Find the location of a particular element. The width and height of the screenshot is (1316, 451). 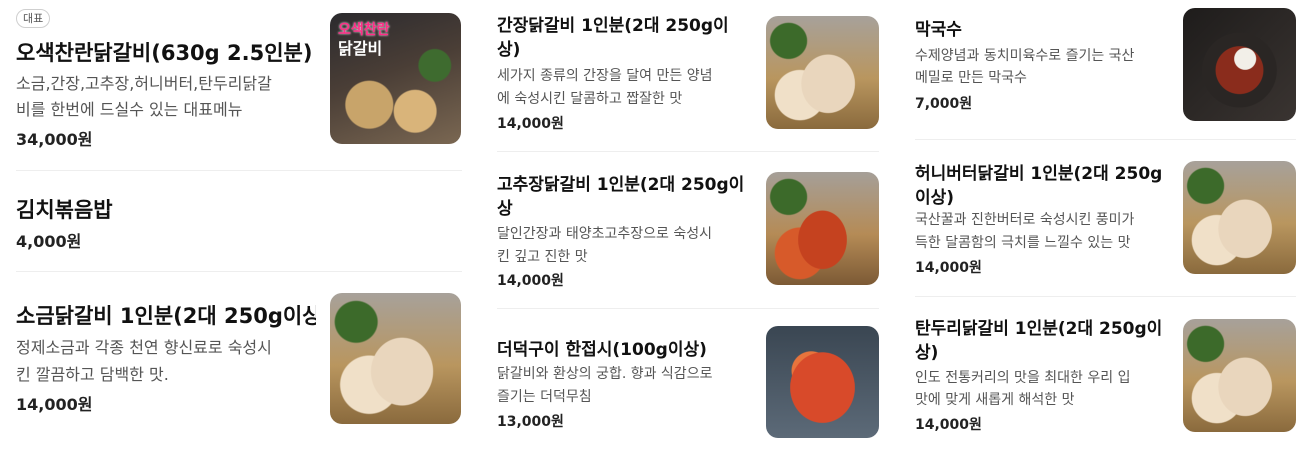

menu-item-desc-line-1: 소금,간장,고추장,허니버터,탄두리닭갈 is located at coordinates (144, 83).